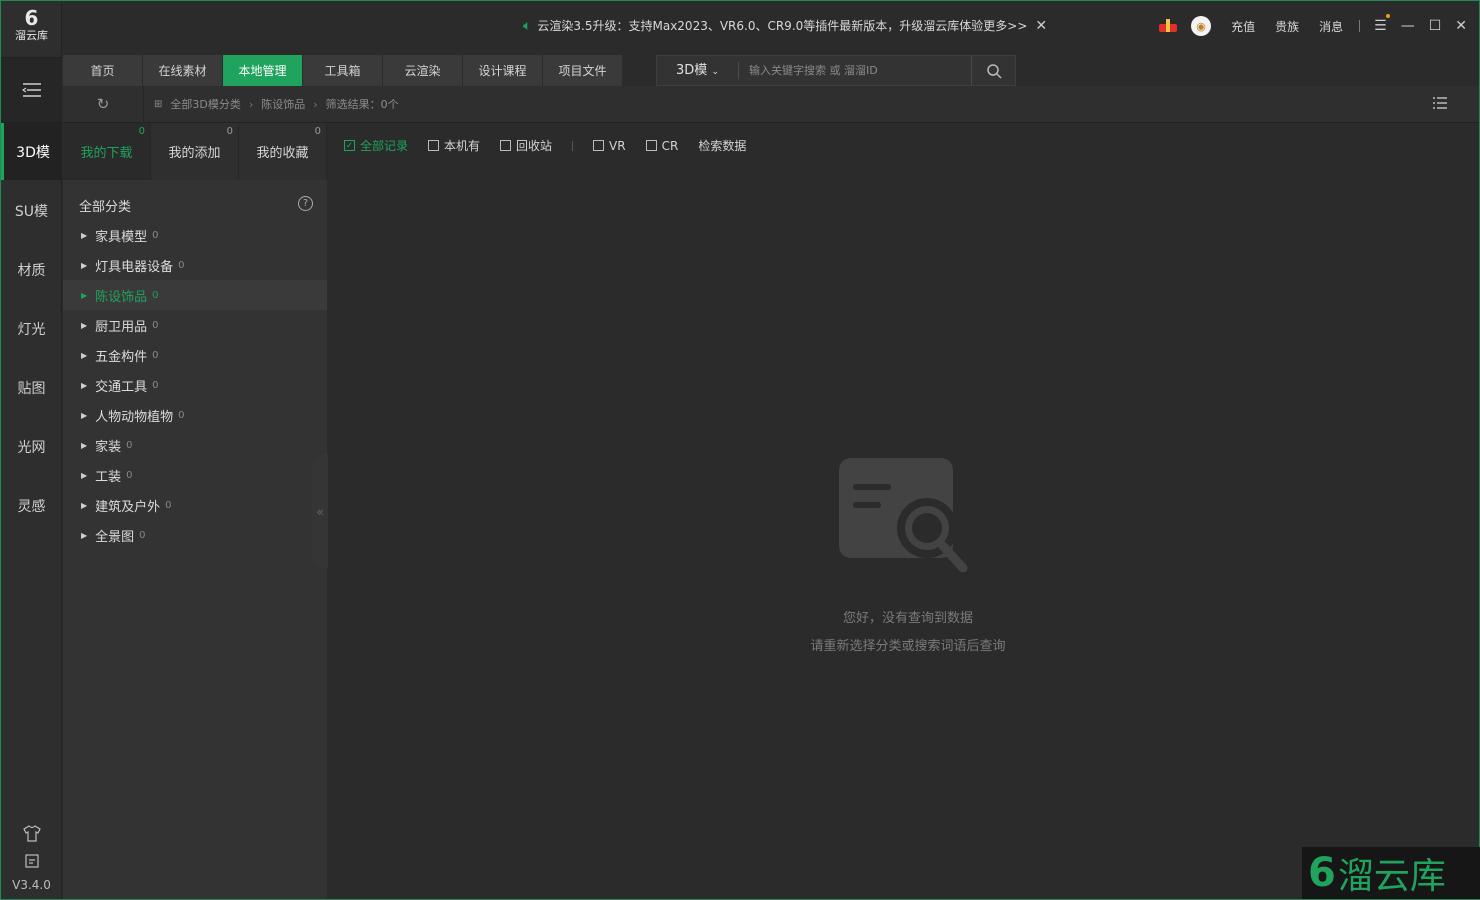 This screenshot has width=1480, height=900. I want to click on vip-link: 贵族, so click(1287, 26).